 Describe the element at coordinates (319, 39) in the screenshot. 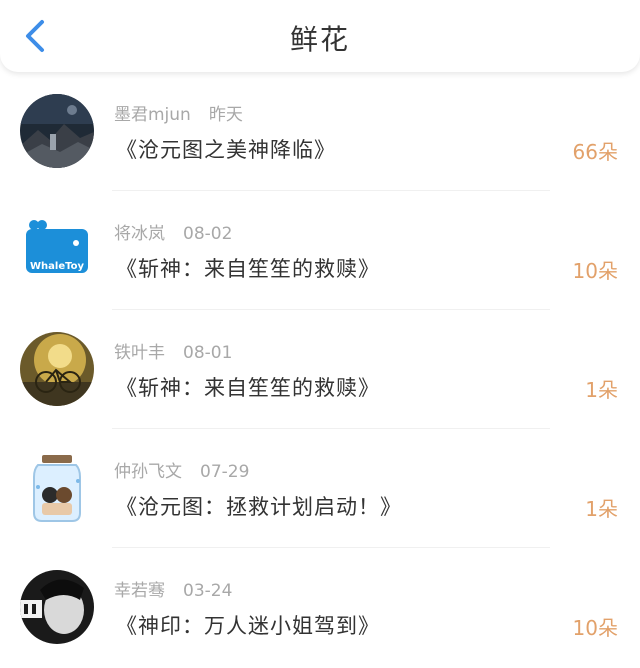

I see `page-title: 鲜花` at that location.